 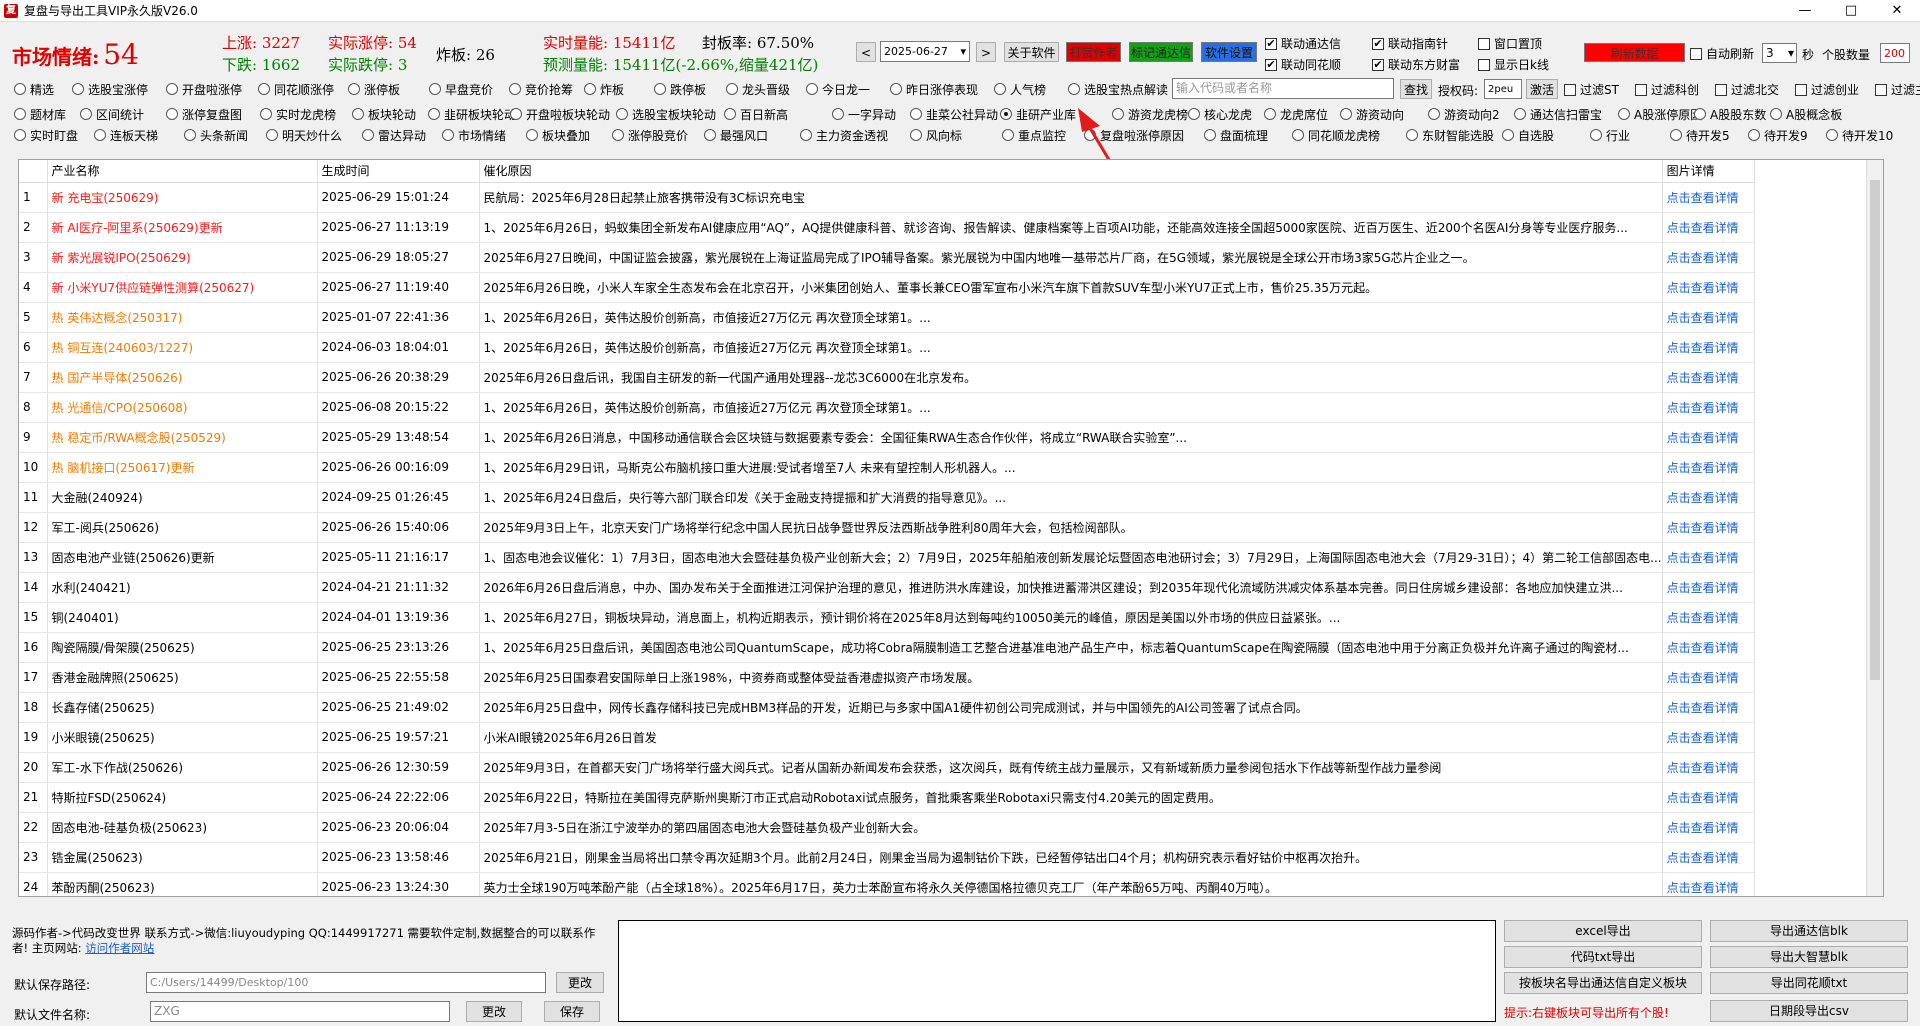 What do you see at coordinates (1161, 52) in the screenshot?
I see `mark-tdx-button: 标记通达信` at bounding box center [1161, 52].